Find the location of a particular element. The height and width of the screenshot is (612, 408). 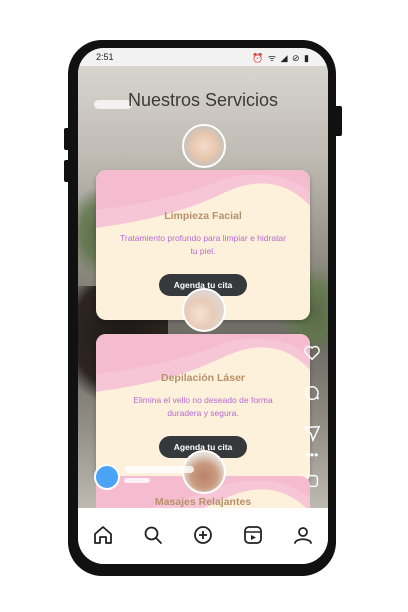

nav-profile is located at coordinates (303, 535).